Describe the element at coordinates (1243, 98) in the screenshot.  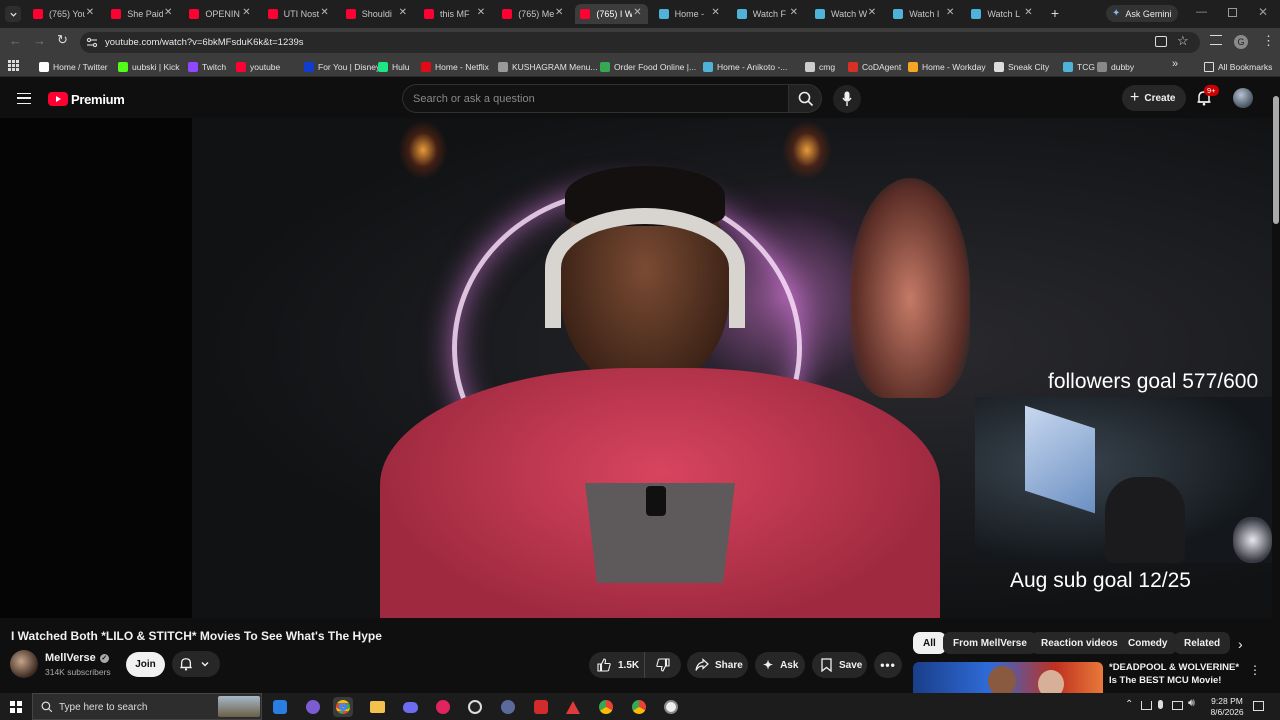
I see `account-avatar` at that location.